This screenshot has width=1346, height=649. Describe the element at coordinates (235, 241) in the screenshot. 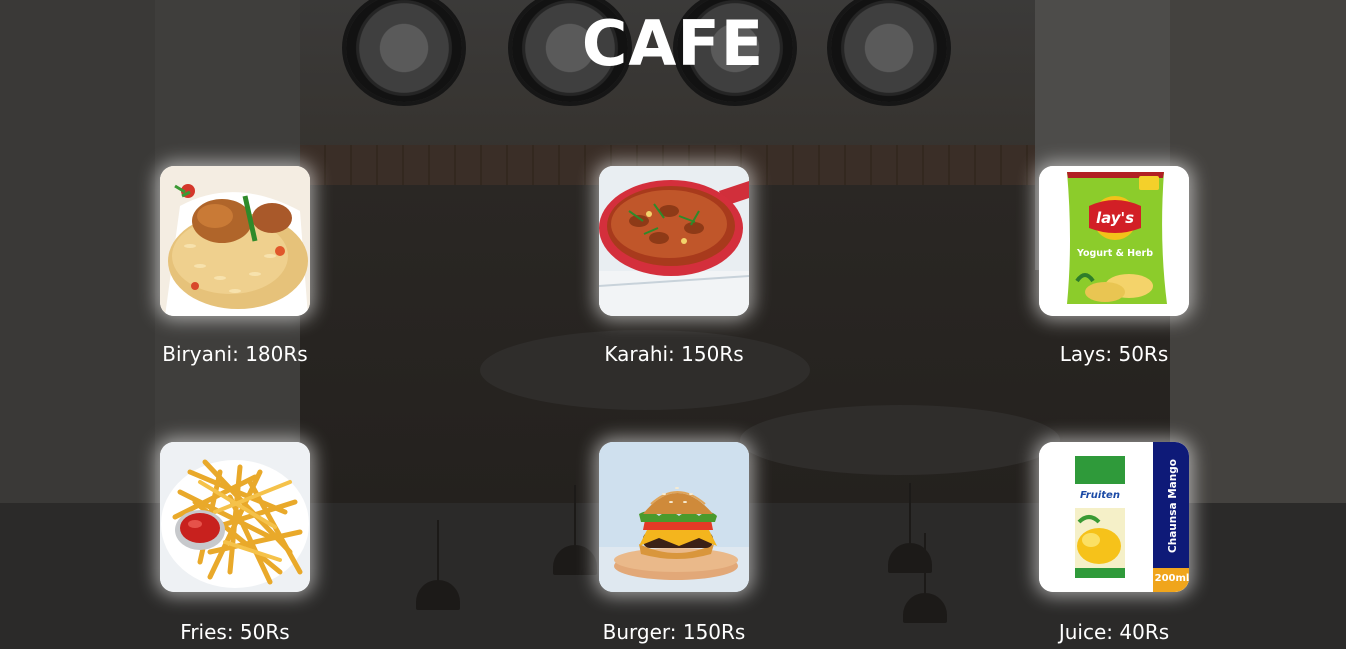

I see `biryani-image` at that location.